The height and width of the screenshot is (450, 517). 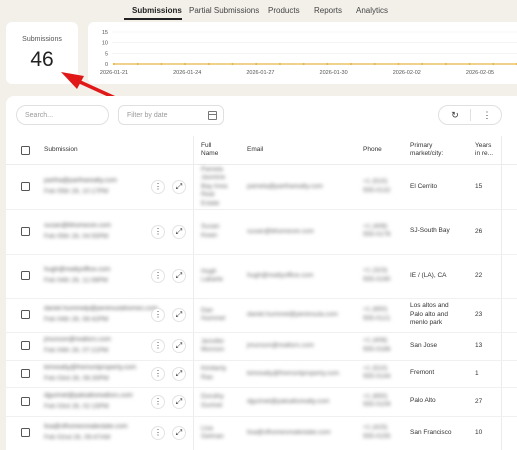 I want to click on years-cell: 13, so click(x=479, y=345).